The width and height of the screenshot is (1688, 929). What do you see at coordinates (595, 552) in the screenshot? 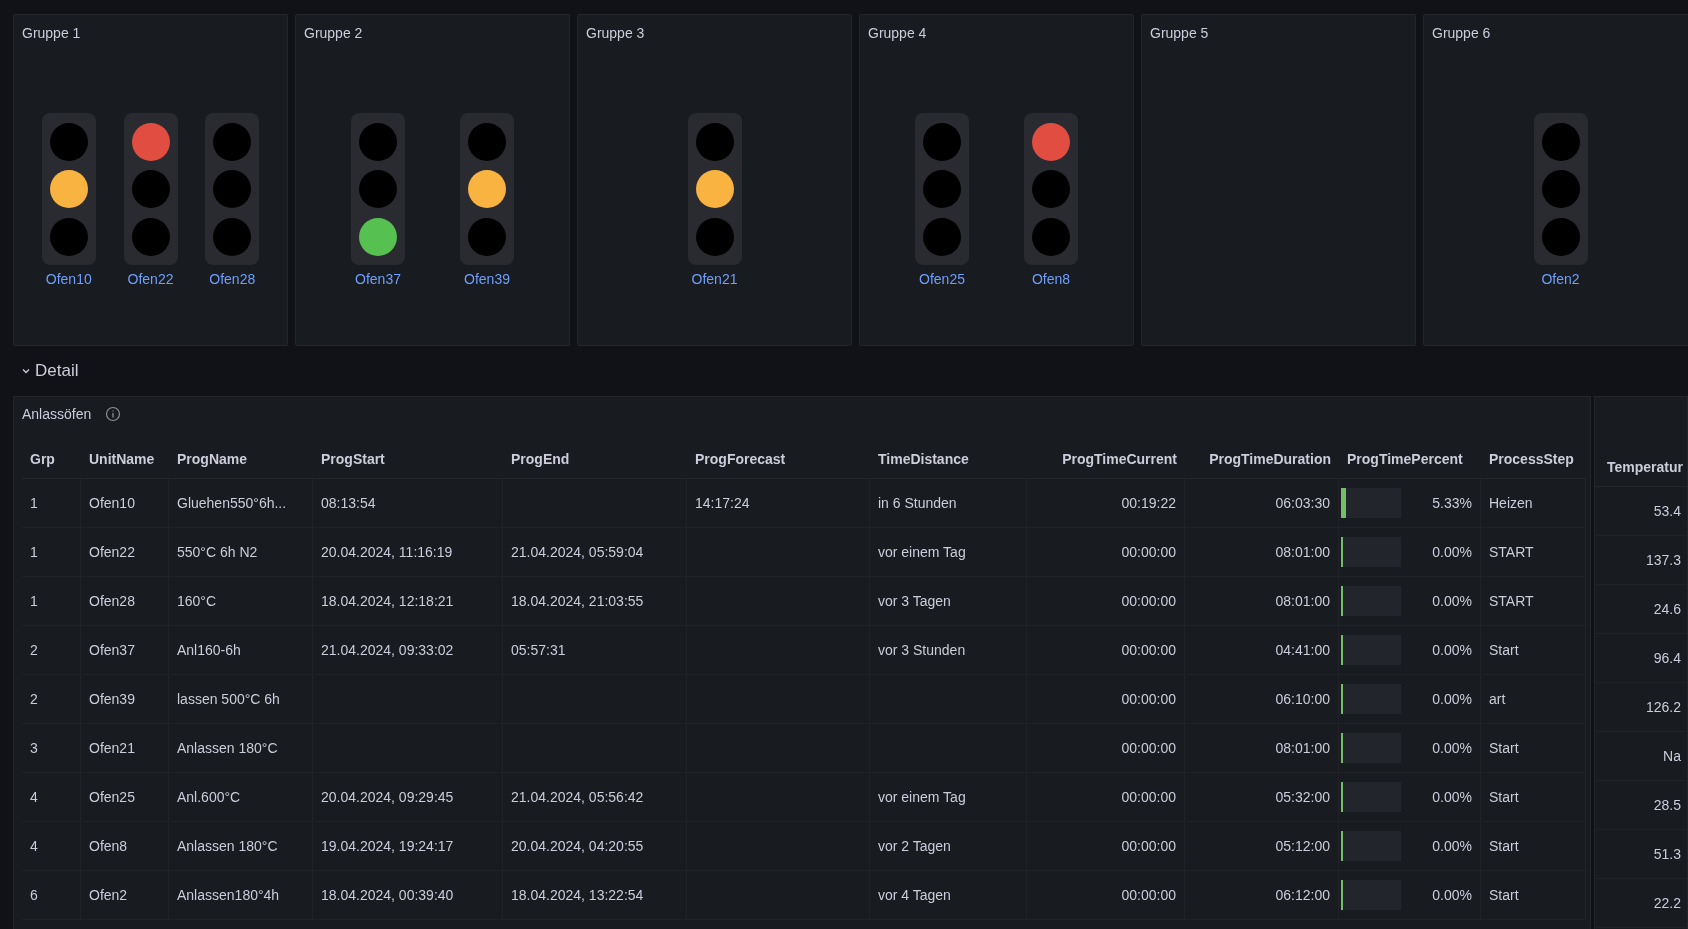
I see `end-cell: 21.04.2024, 05:59:04` at bounding box center [595, 552].